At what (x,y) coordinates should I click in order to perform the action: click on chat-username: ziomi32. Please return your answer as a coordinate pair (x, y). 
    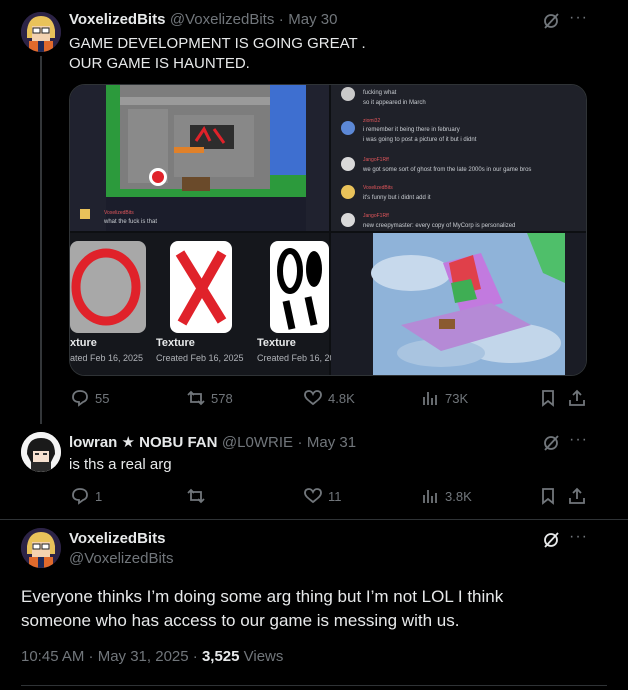
    Looking at the image, I should click on (372, 121).